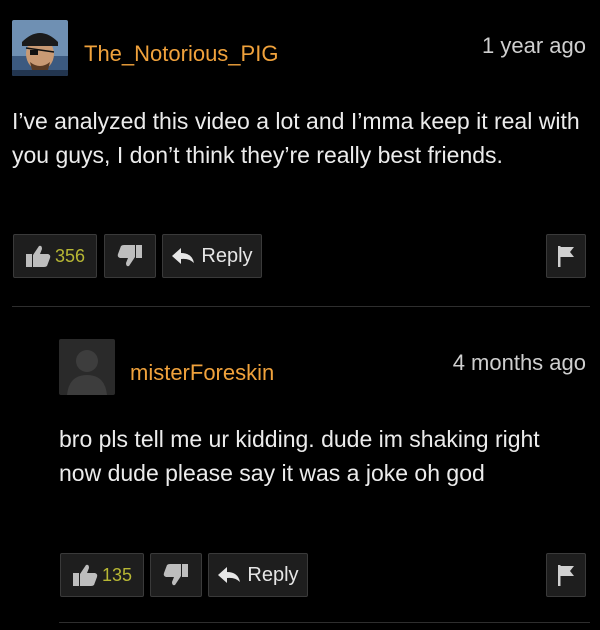  I want to click on comment-1-dislike-button, so click(130, 256).